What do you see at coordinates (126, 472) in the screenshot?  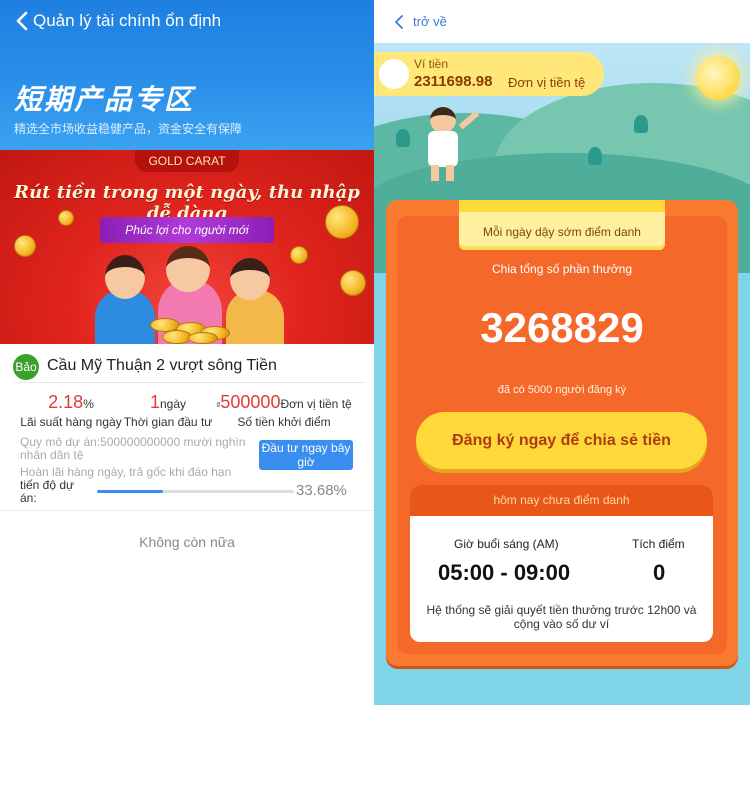 I see `repayment-text: Hoàn lãi hàng ngày, trả gốc khi đáo hạn` at bounding box center [126, 472].